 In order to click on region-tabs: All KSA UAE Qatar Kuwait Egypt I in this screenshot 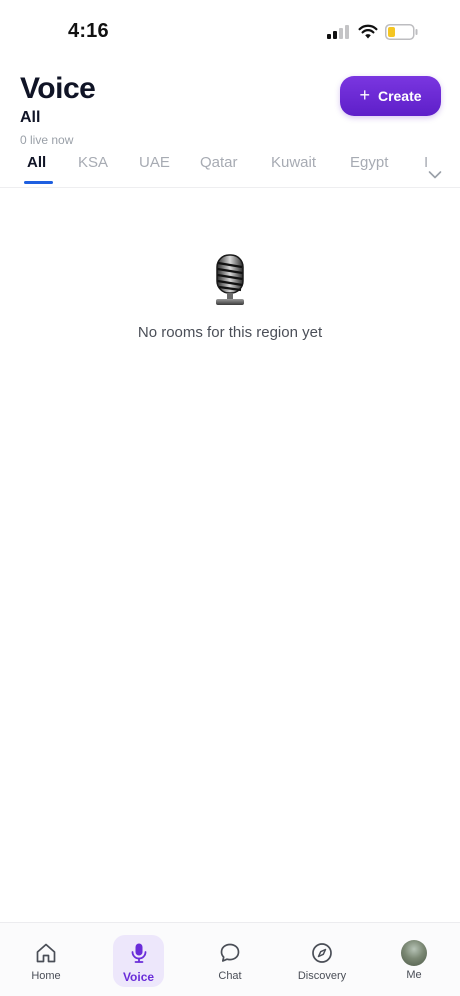, I will do `click(230, 169)`.